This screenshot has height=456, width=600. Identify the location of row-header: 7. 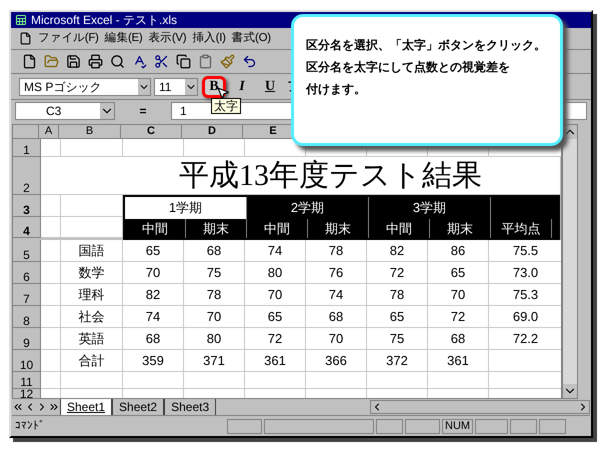
(27, 295).